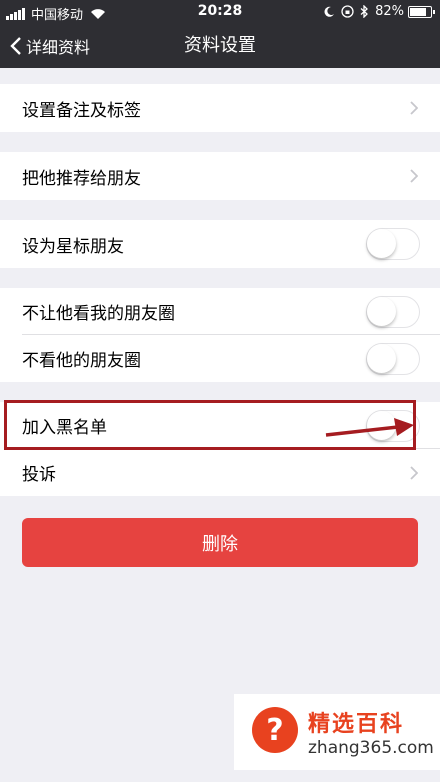 This screenshot has width=440, height=782. What do you see at coordinates (81, 110) in the screenshot?
I see `settings-item-label: 设置备注及标签` at bounding box center [81, 110].